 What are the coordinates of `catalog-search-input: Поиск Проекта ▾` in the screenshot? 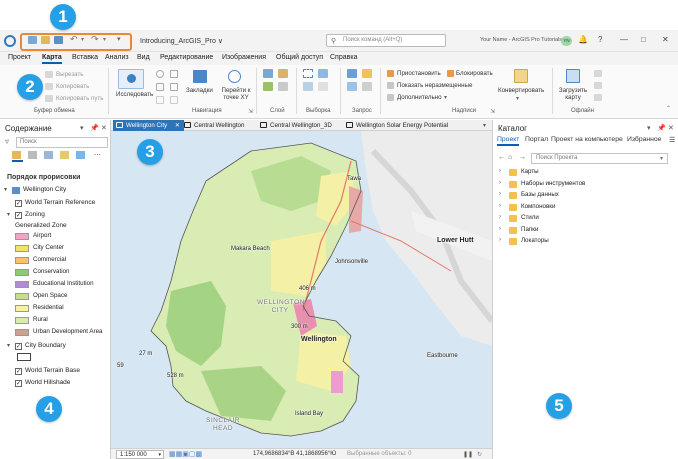 It's located at (599, 158).